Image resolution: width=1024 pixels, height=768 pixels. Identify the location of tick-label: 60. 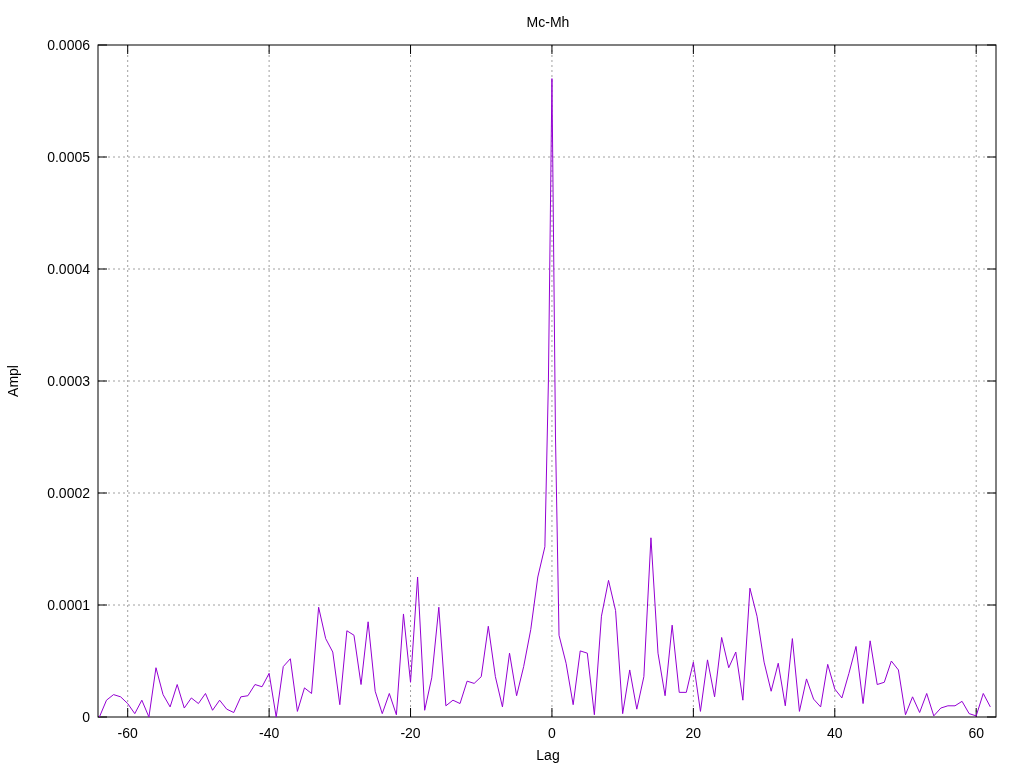
(976, 733).